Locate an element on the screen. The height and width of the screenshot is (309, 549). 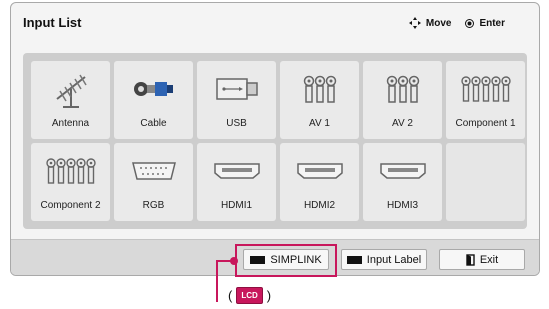
input-tile-usb: USB is located at coordinates (236, 100).